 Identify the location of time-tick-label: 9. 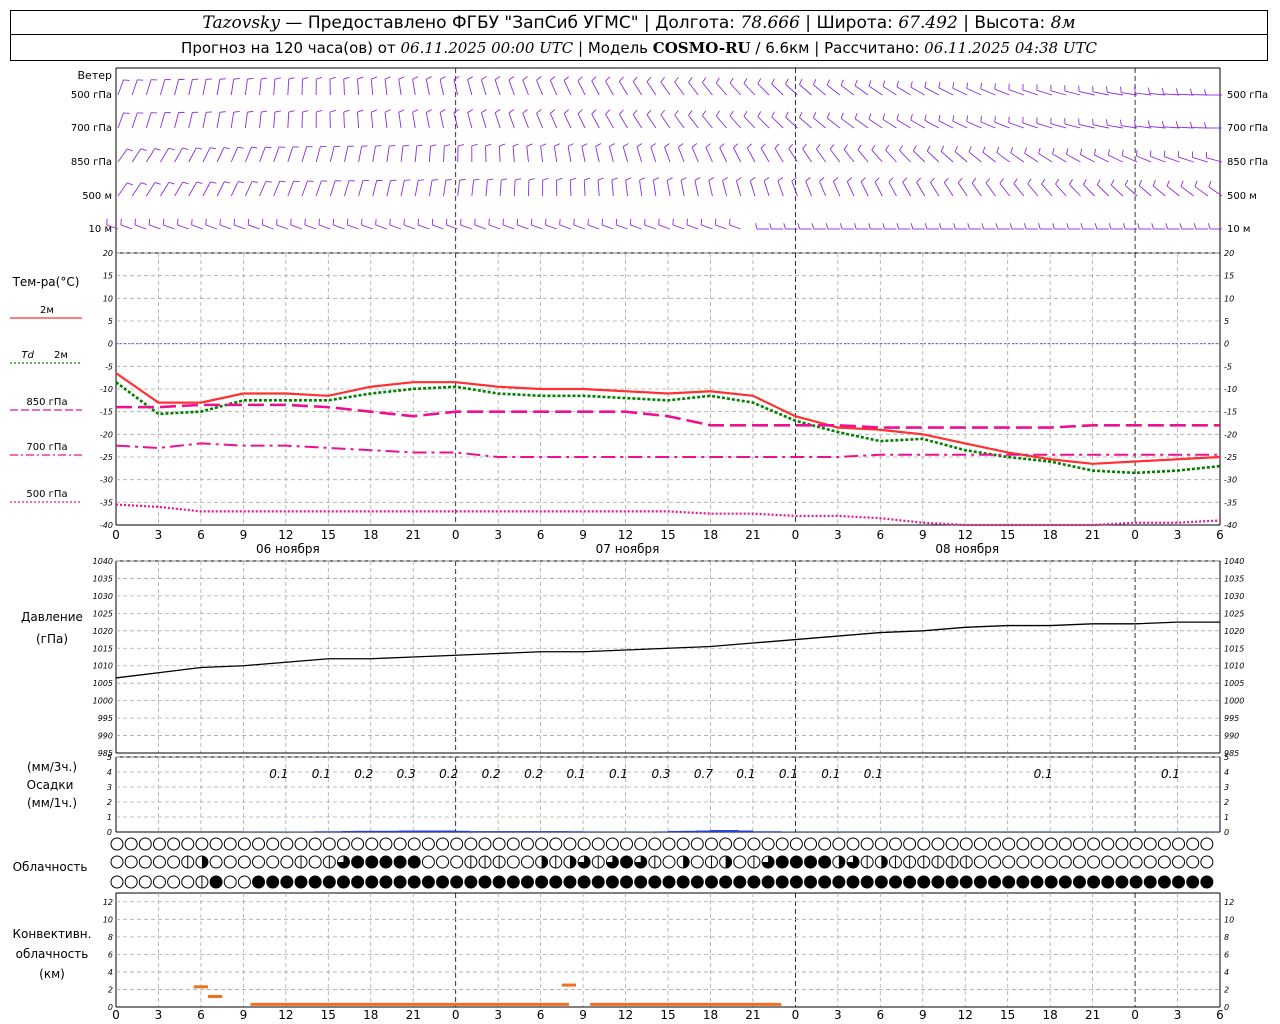
(923, 535).